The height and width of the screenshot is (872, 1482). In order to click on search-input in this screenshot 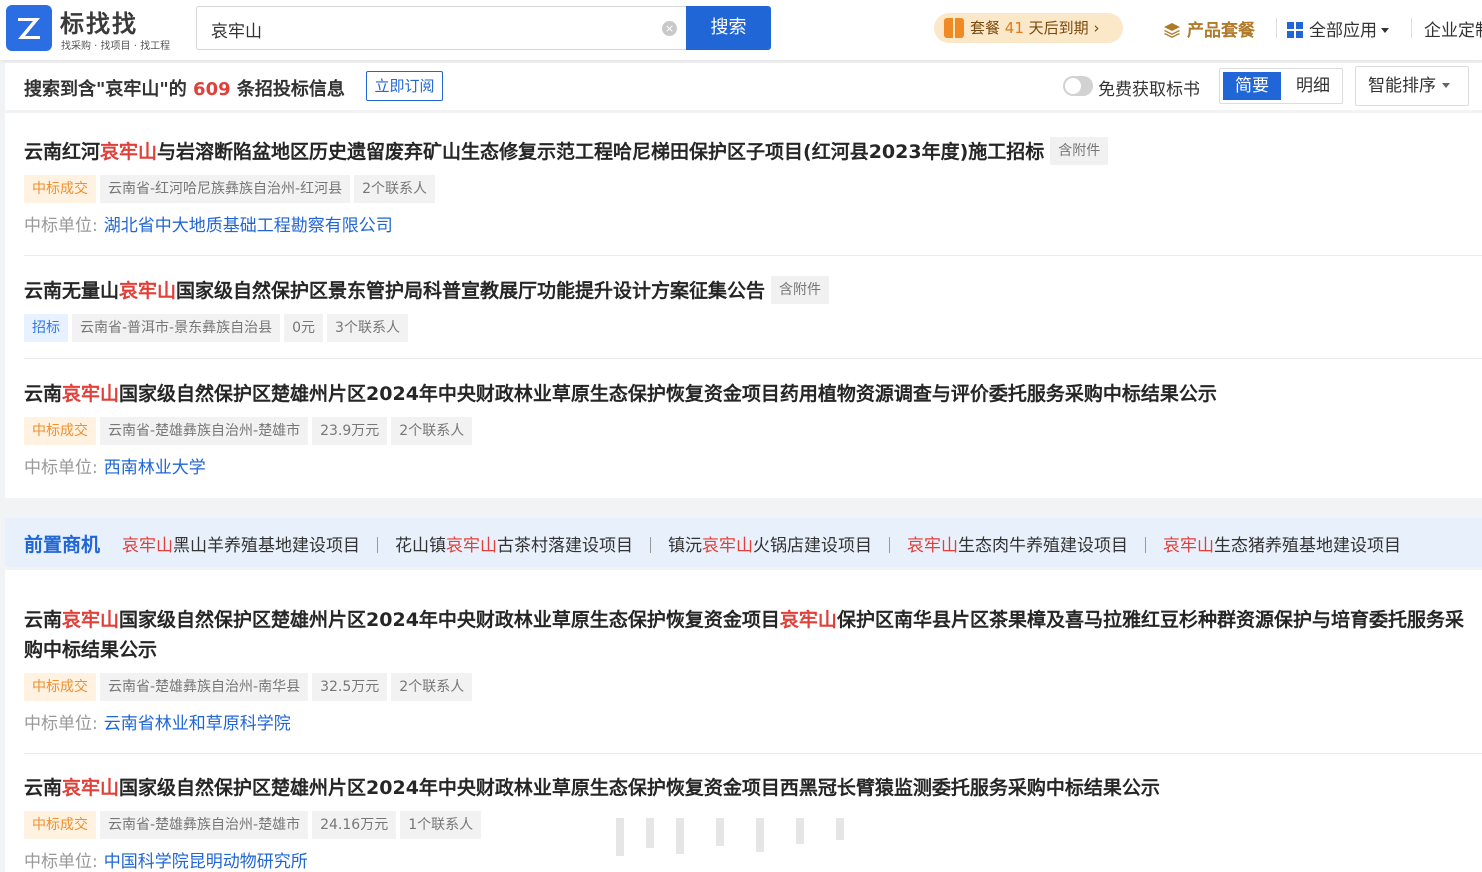, I will do `click(431, 29)`.